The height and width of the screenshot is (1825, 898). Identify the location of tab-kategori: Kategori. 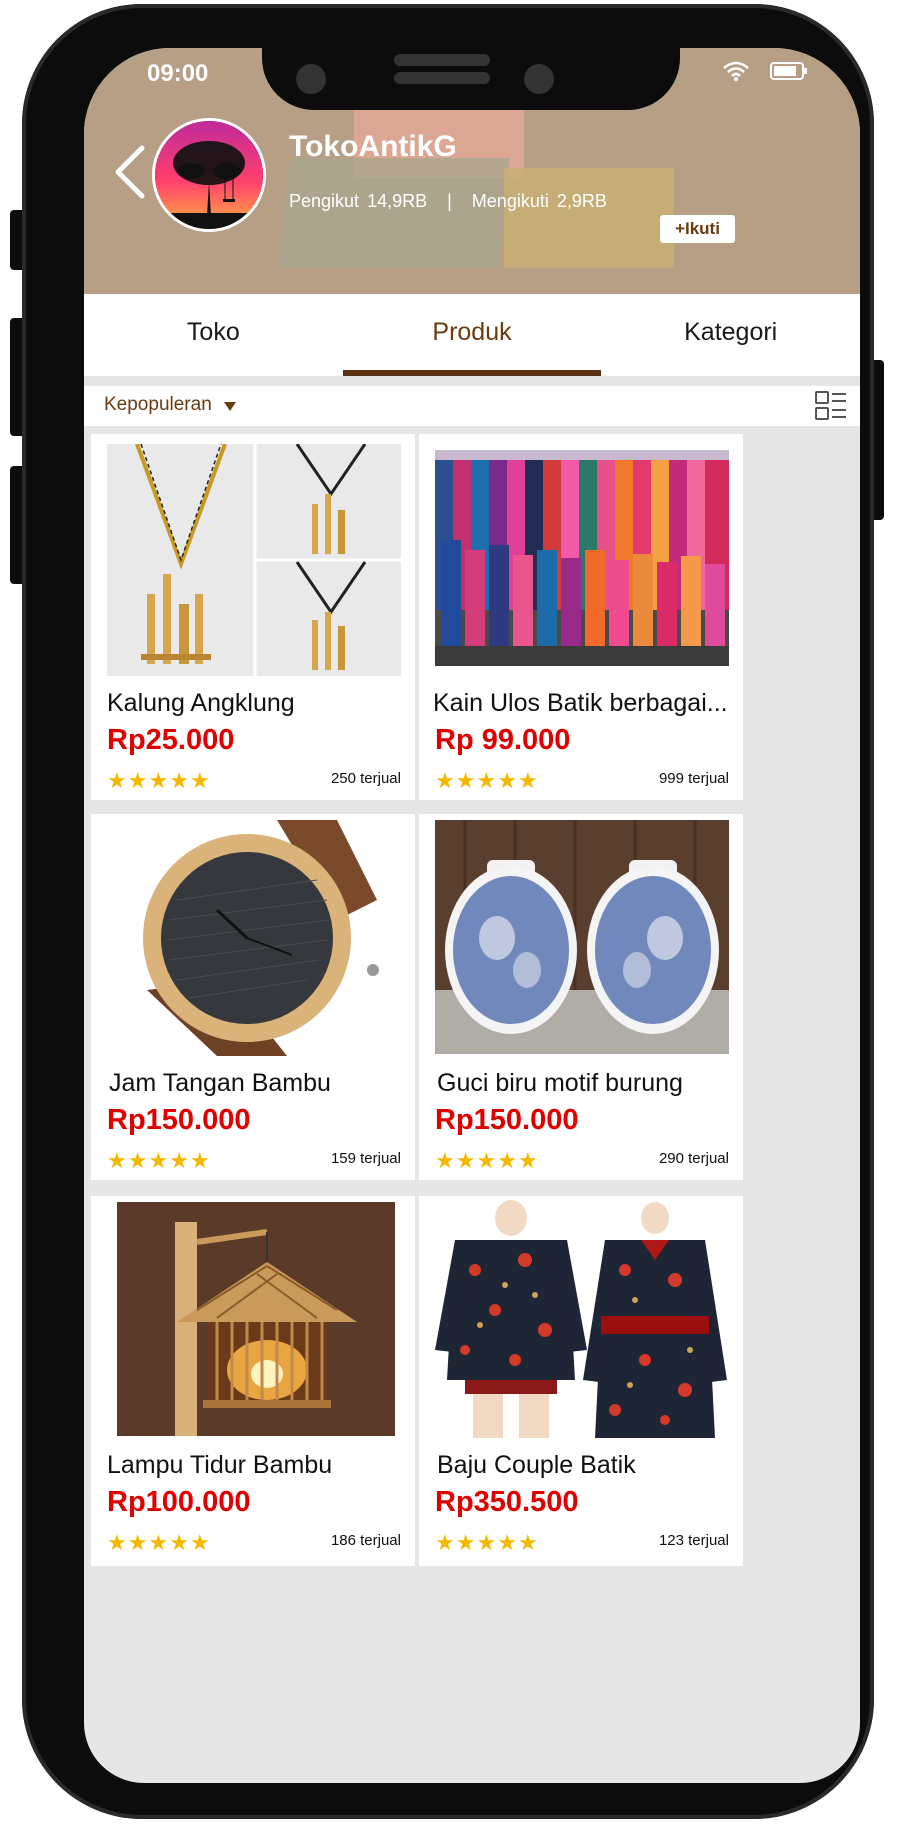
(730, 335).